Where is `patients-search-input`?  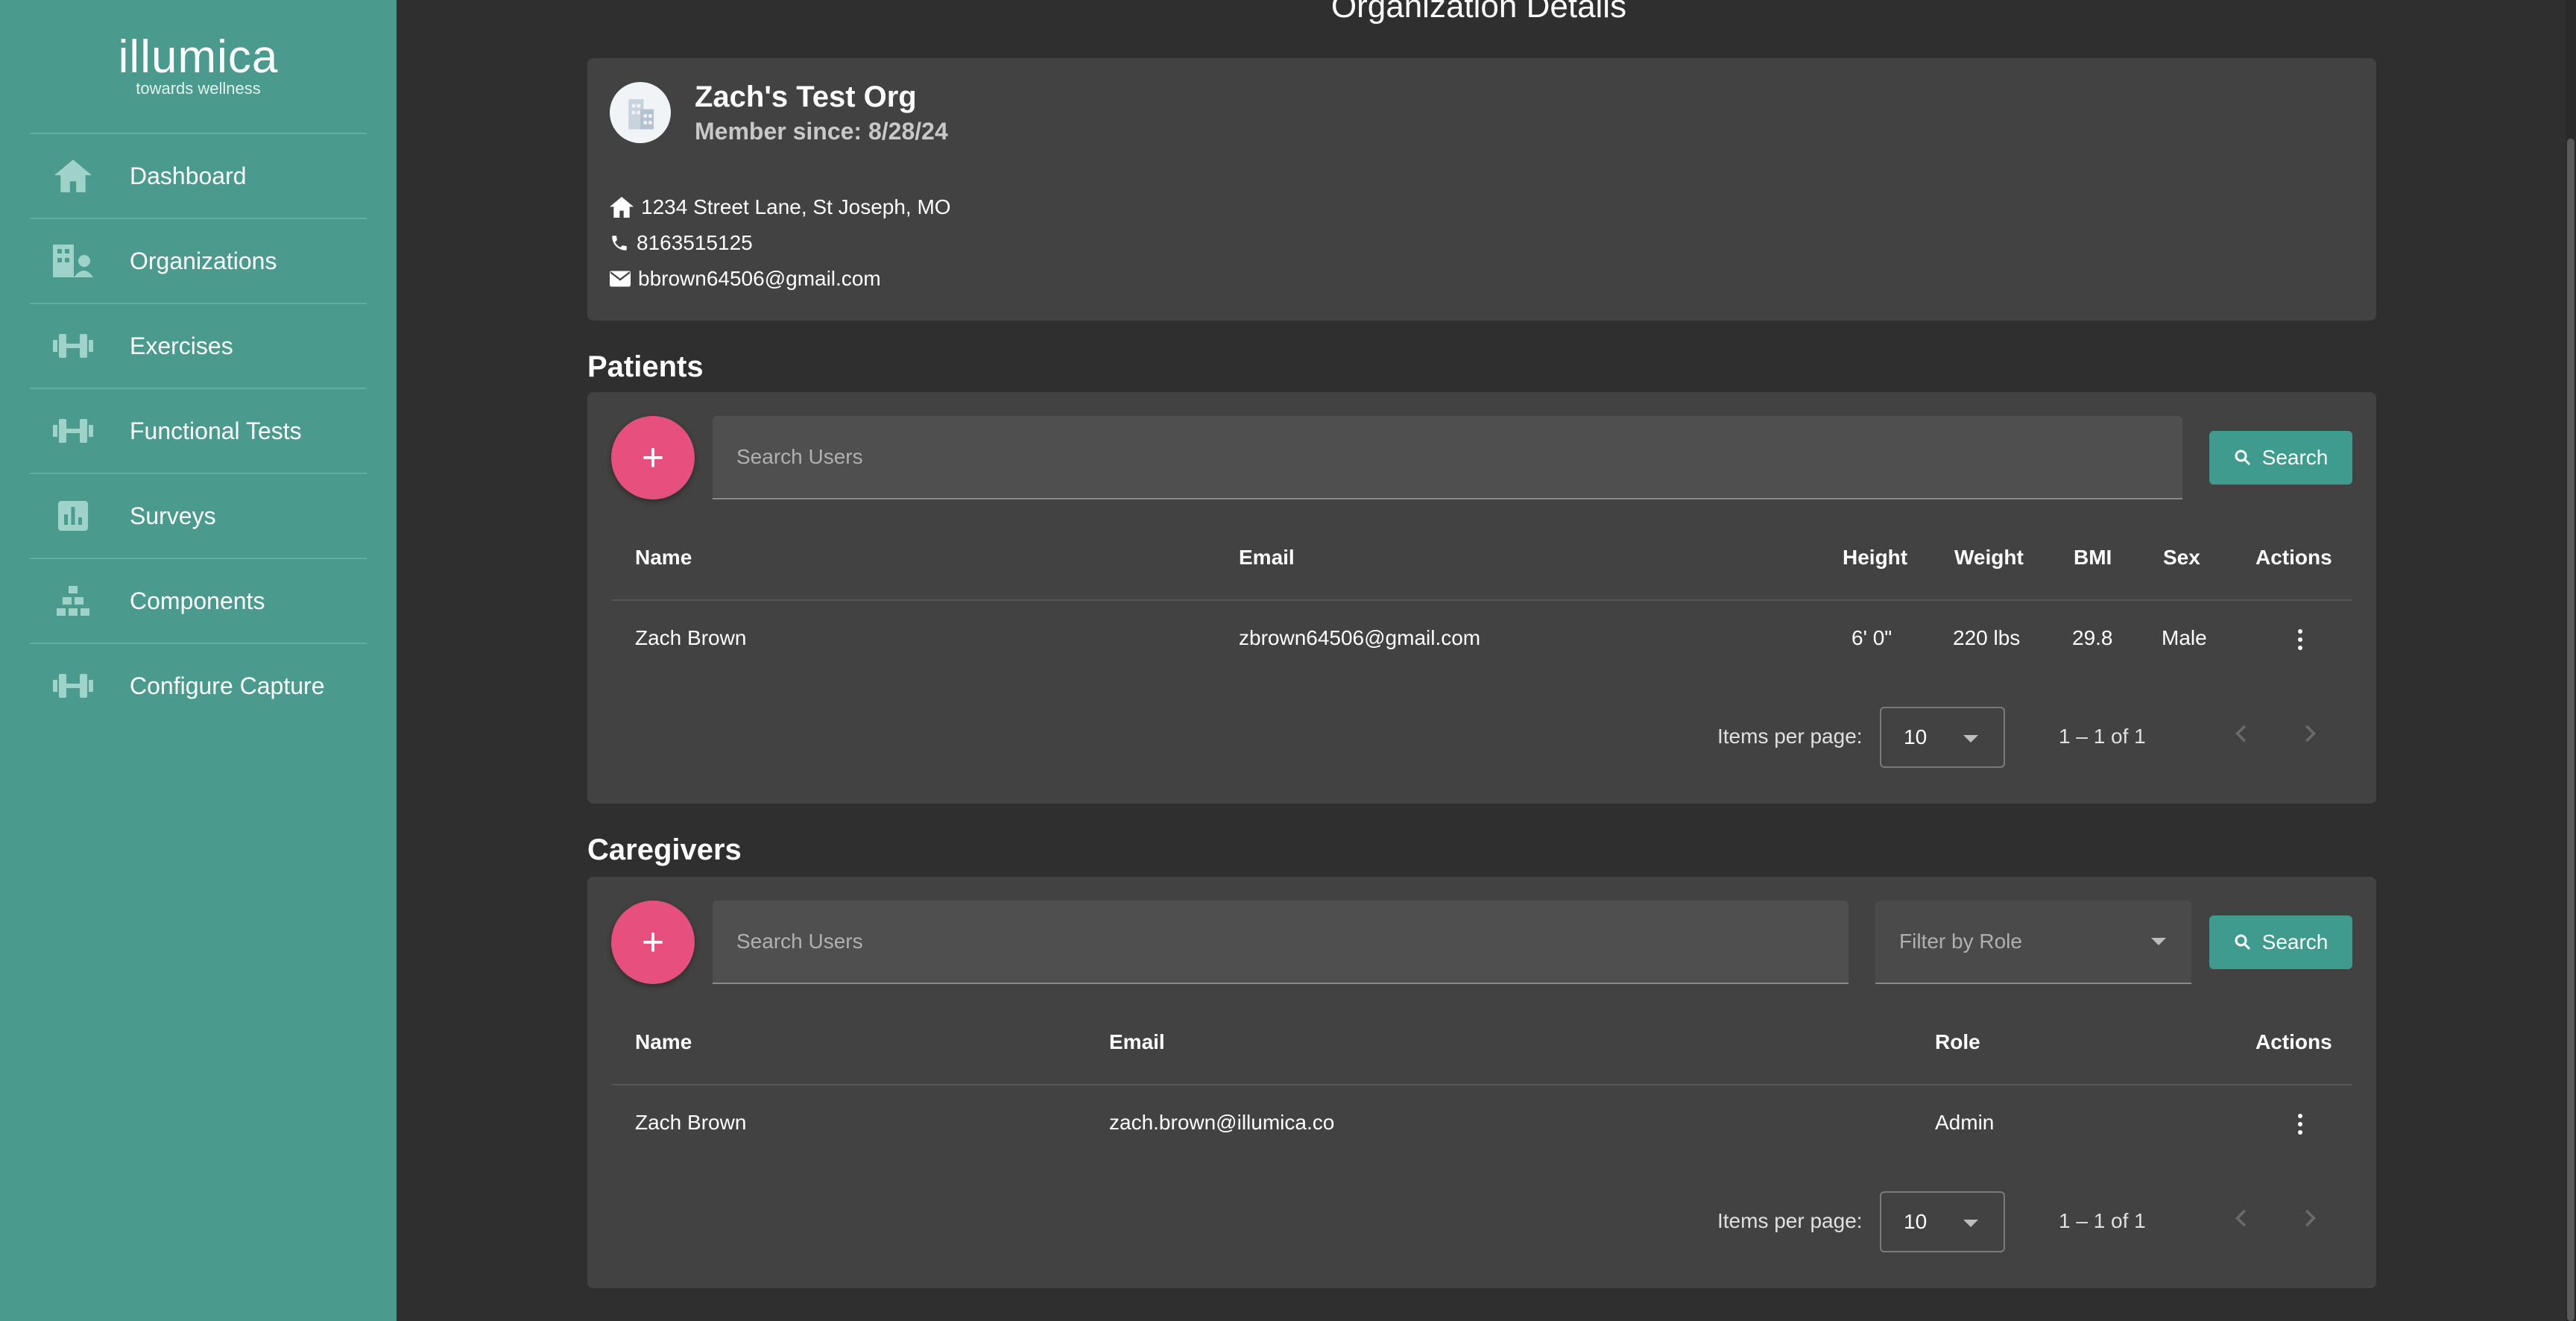
patients-search-input is located at coordinates (1447, 457).